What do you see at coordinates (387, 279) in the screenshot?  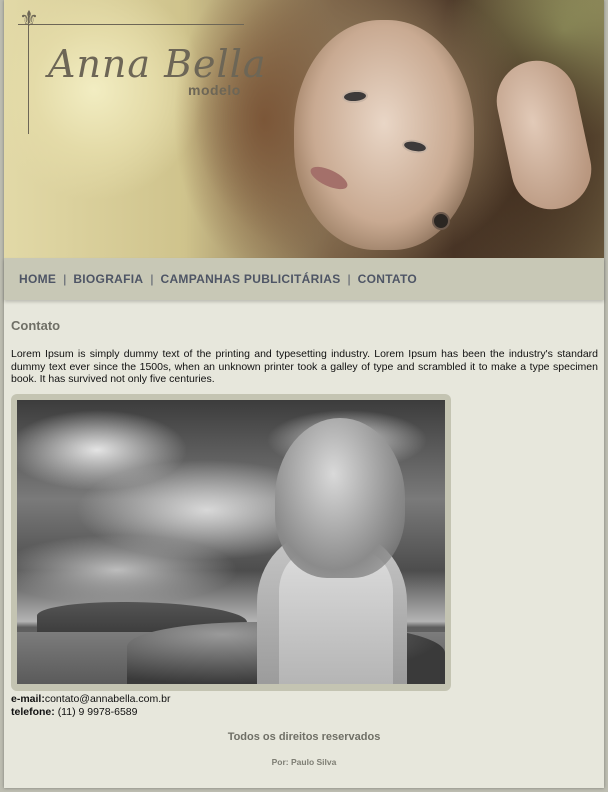 I see `nav-link-contato: CONTATO` at bounding box center [387, 279].